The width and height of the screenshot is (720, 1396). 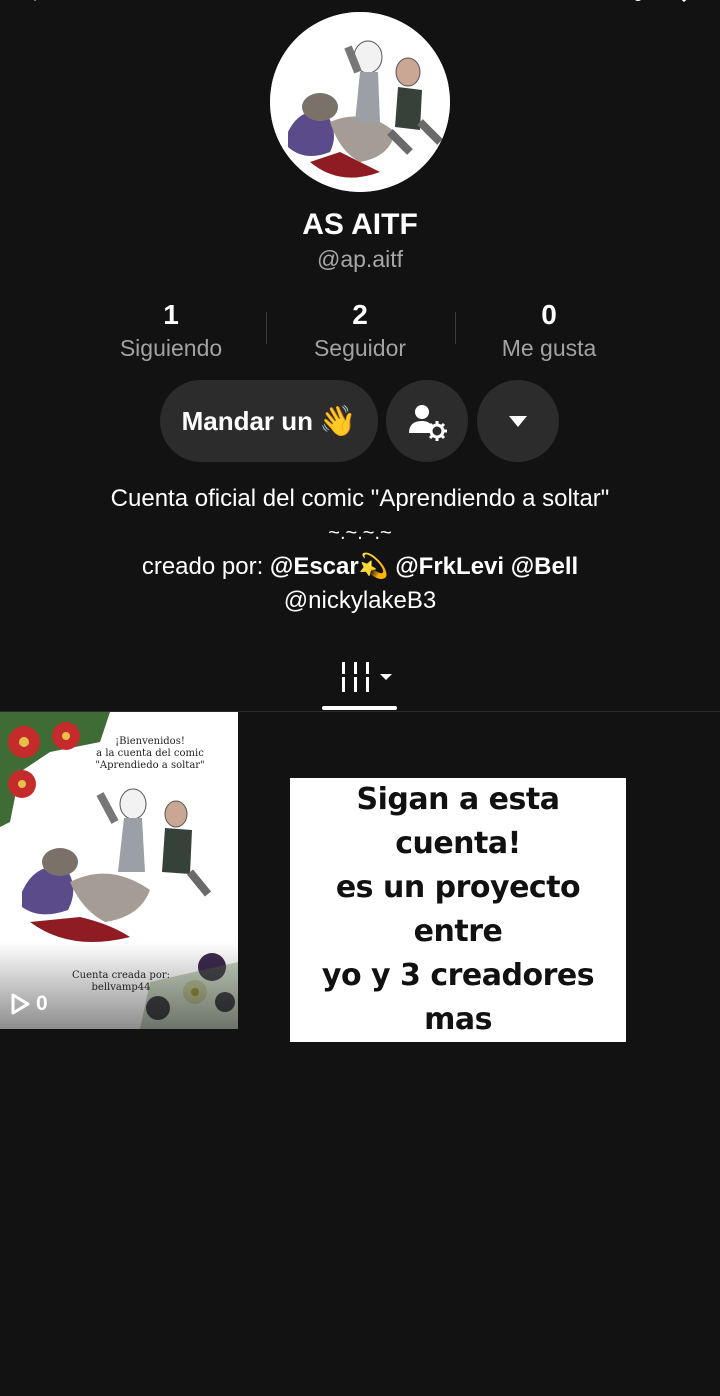 What do you see at coordinates (205, 566) in the screenshot?
I see `bio-credits-prefix: creado por:` at bounding box center [205, 566].